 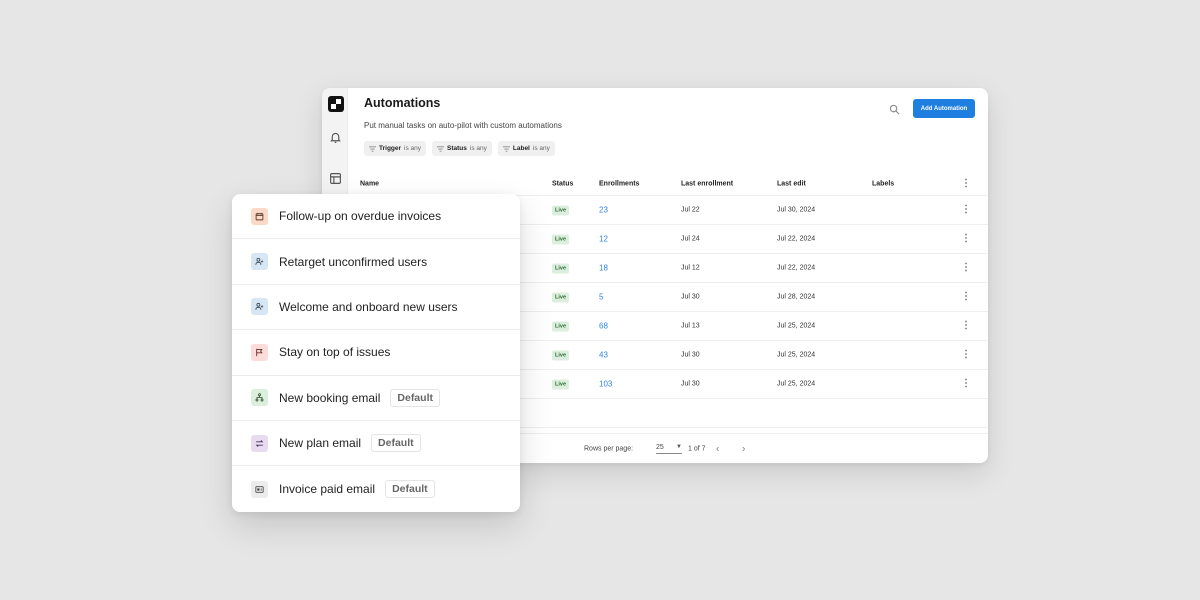 I want to click on last-enrollment: Jul 12, so click(x=690, y=268).